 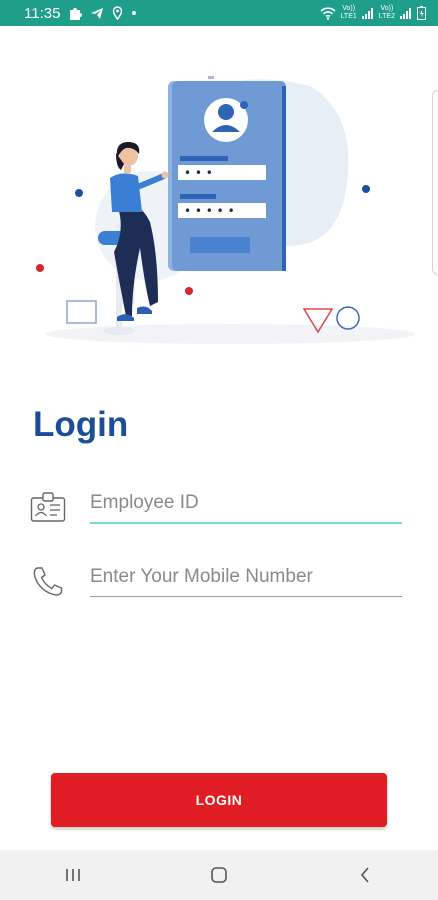 I want to click on navigation-bar, so click(x=219, y=875).